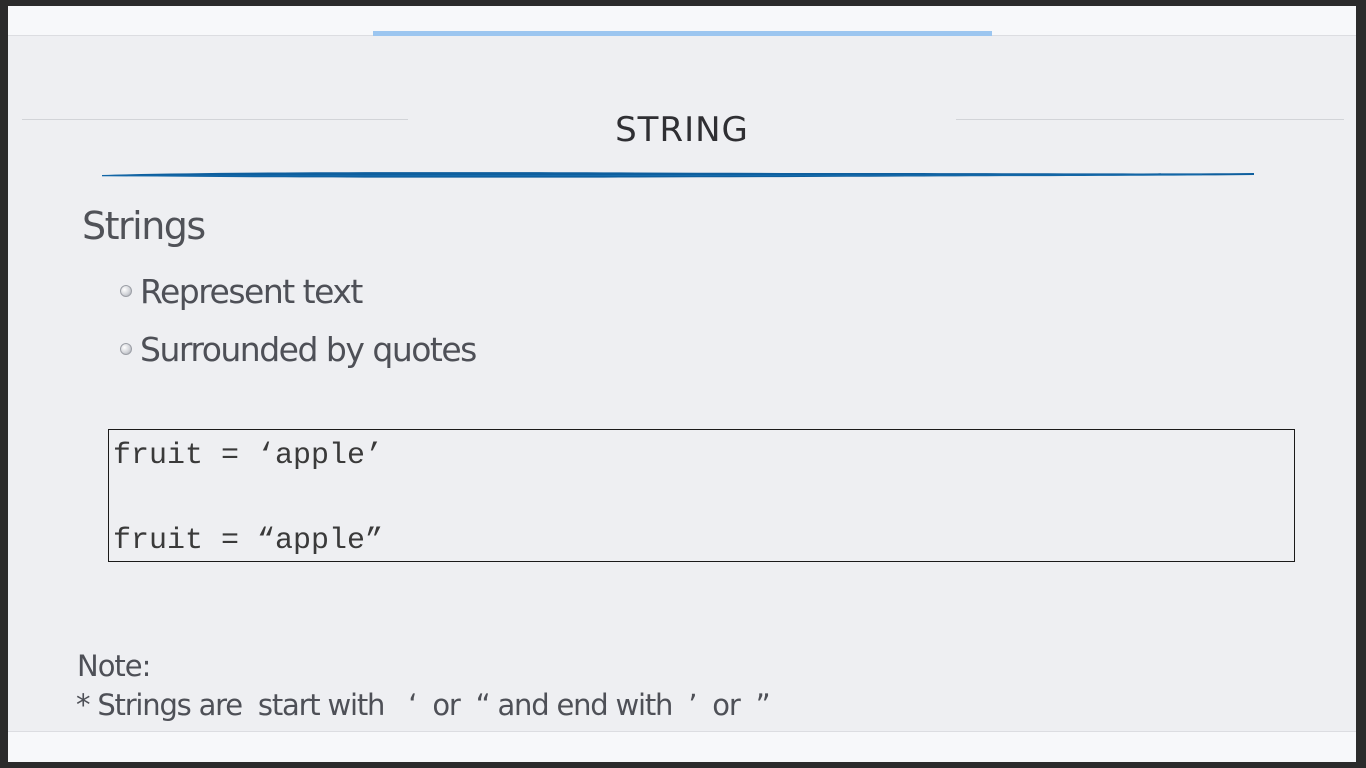 This screenshot has width=1366, height=768. I want to click on slide-progress-bar, so click(682, 33).